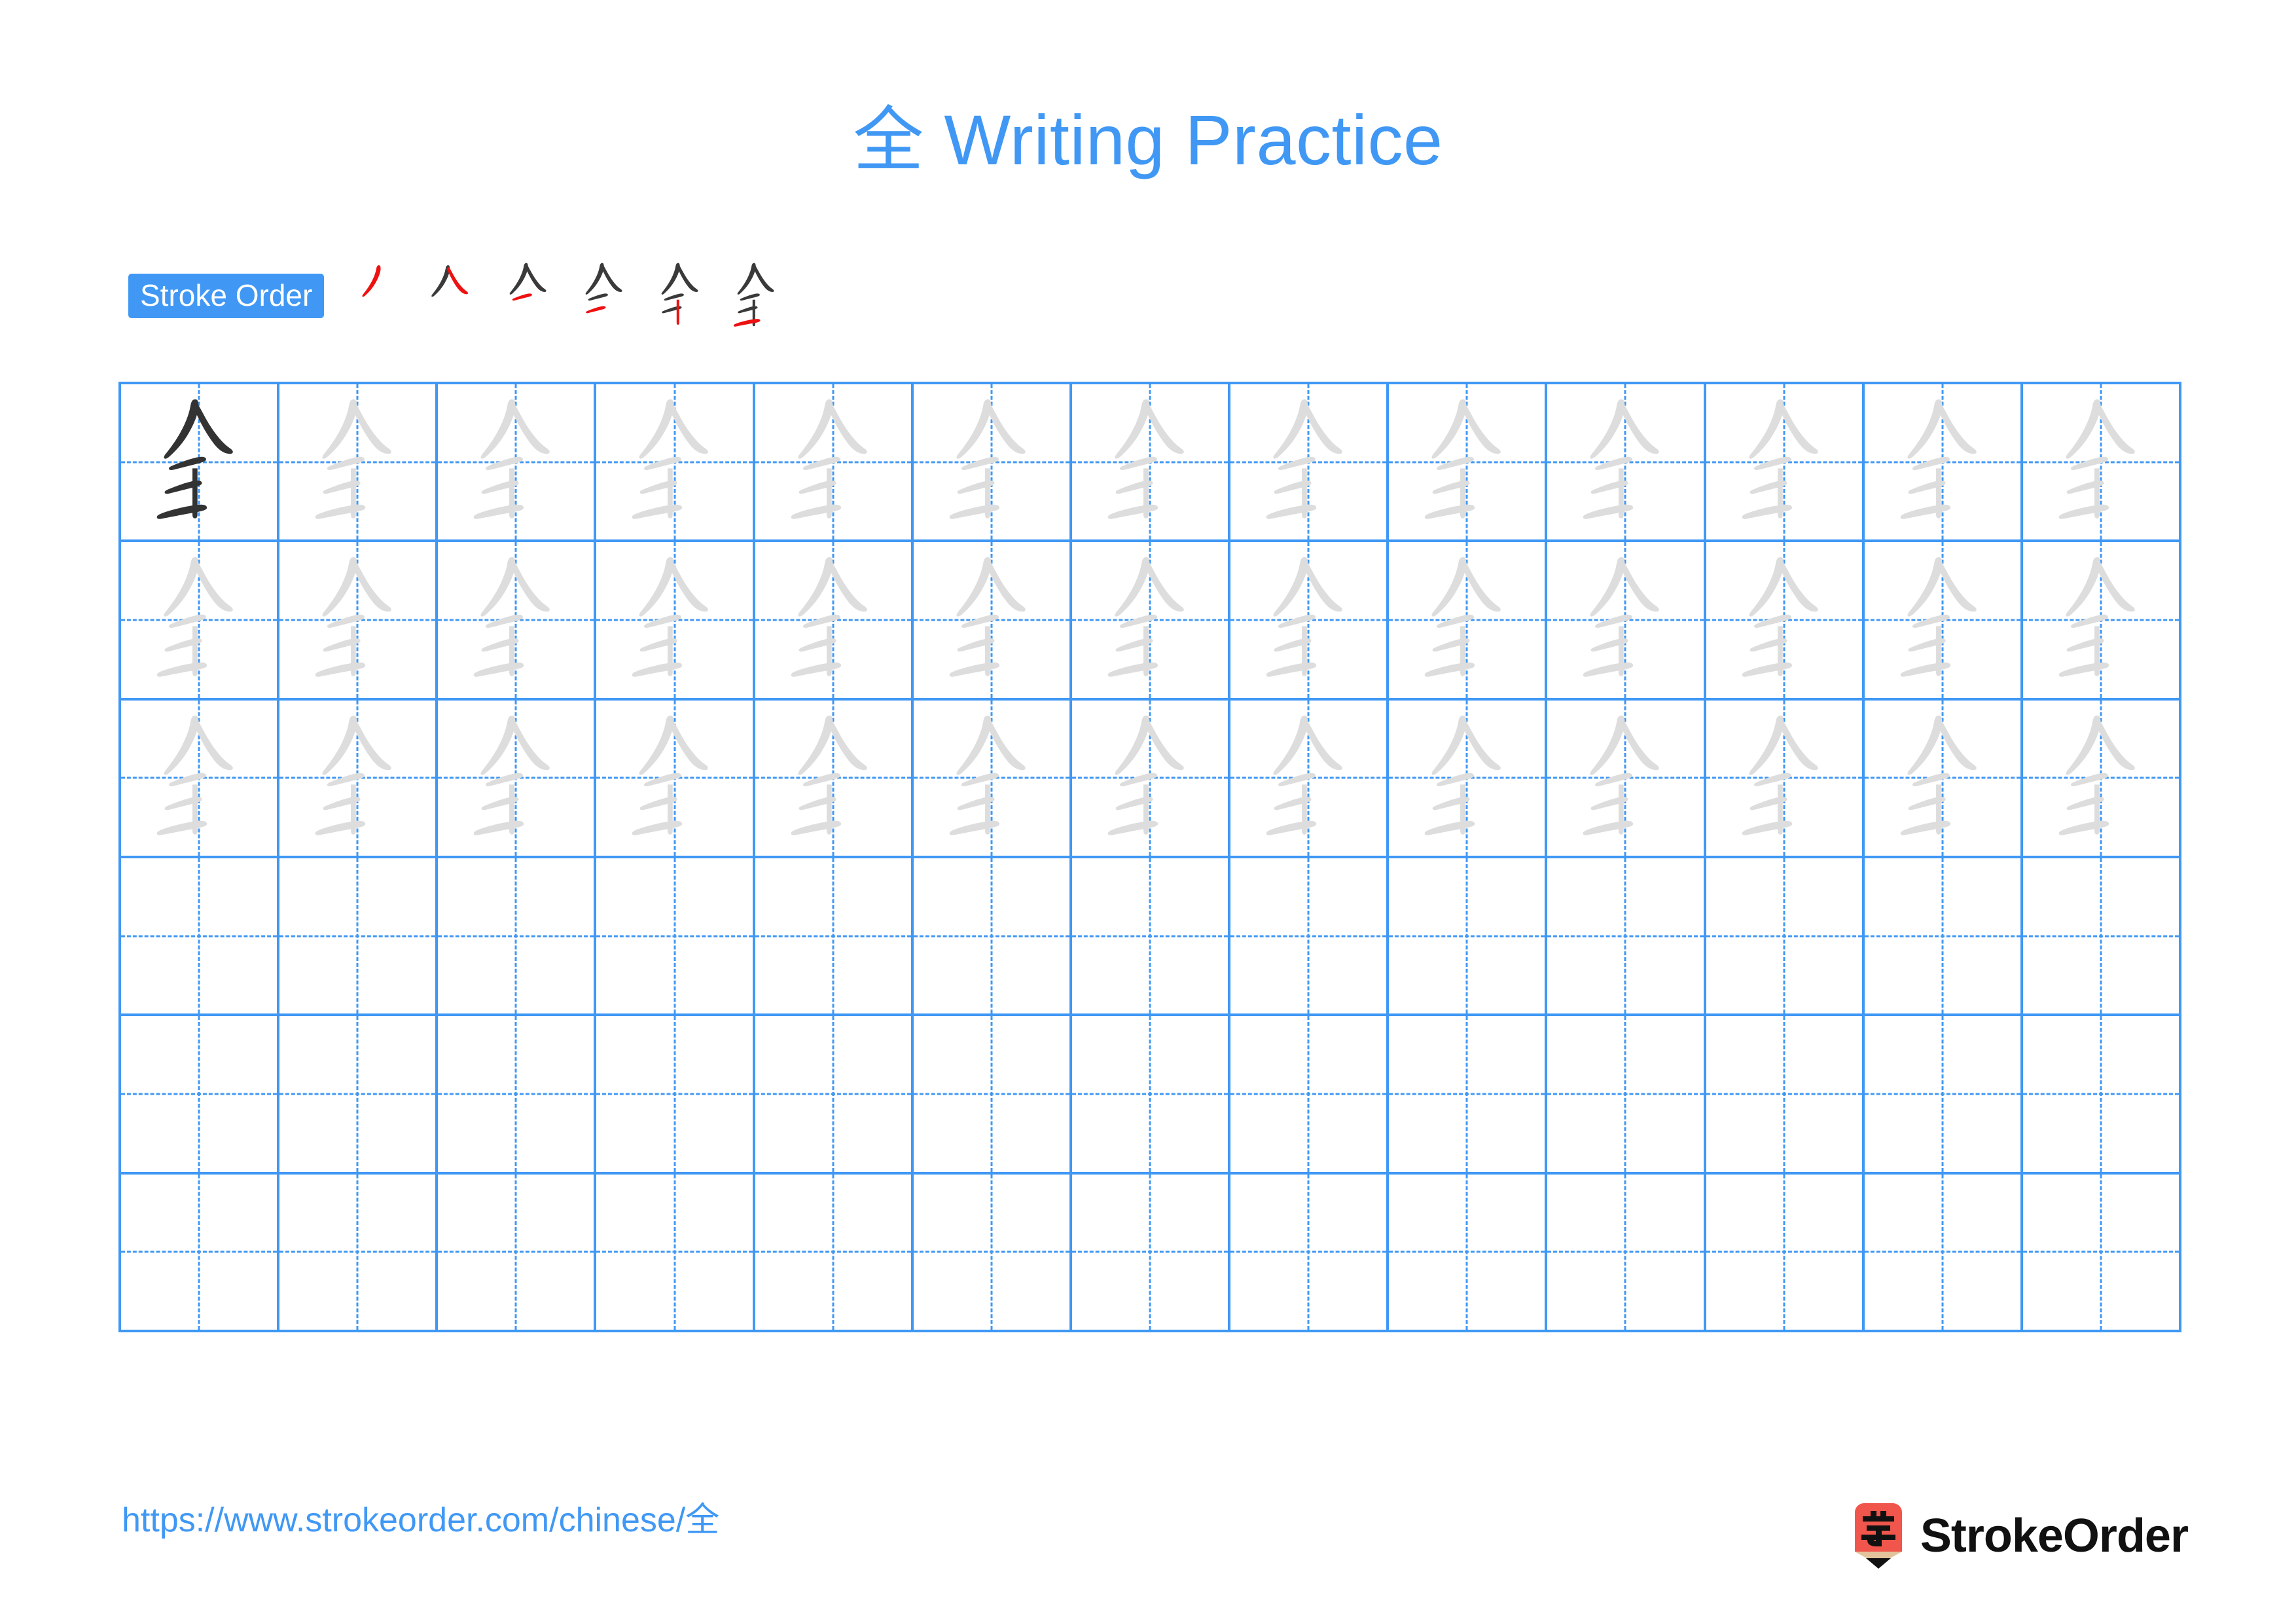 This screenshot has width=2296, height=1623. I want to click on stroke-order-badge: Stroke Order, so click(226, 296).